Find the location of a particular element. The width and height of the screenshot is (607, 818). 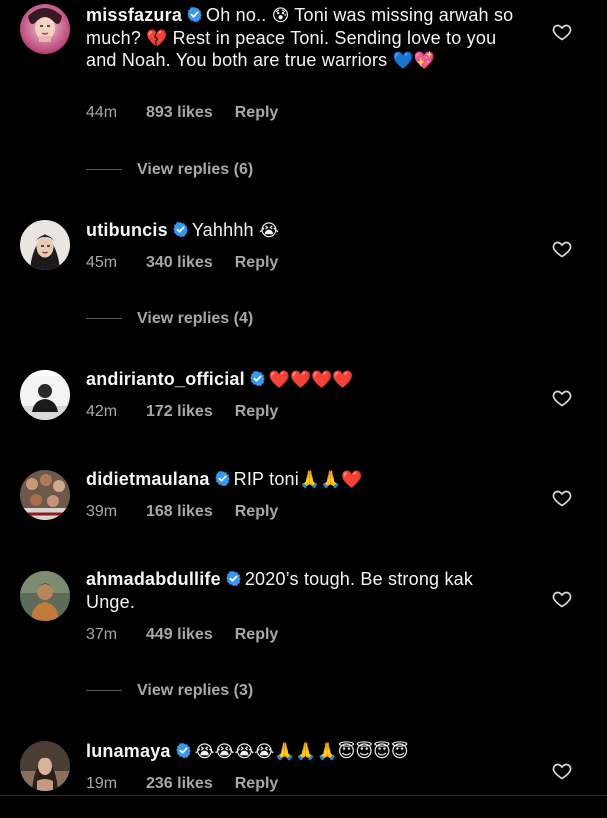

view-replies-button: View replies (4) is located at coordinates (169, 321).